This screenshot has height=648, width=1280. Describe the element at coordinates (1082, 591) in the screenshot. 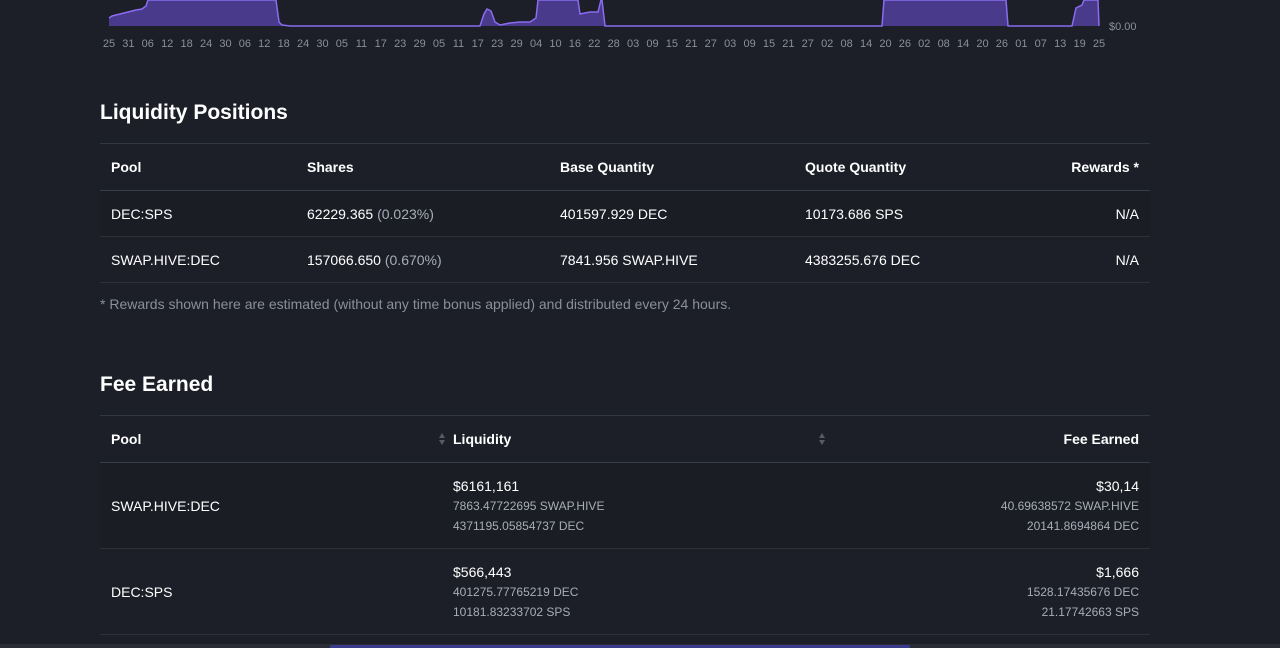

I see `fee-amount-line: 1528.17435676 DEC` at that location.